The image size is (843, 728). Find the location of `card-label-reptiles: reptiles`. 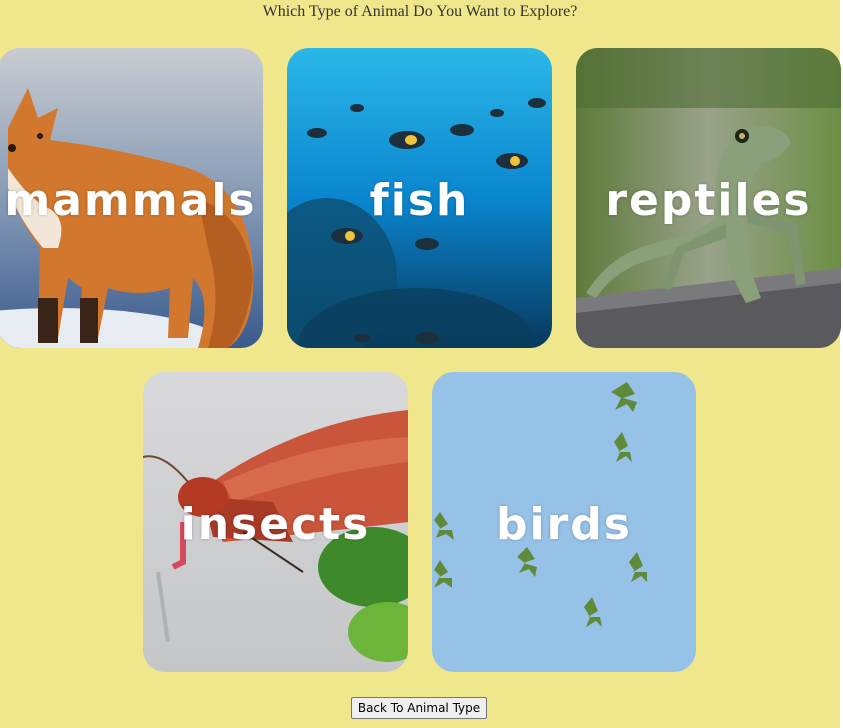

card-label-reptiles: reptiles is located at coordinates (708, 200).